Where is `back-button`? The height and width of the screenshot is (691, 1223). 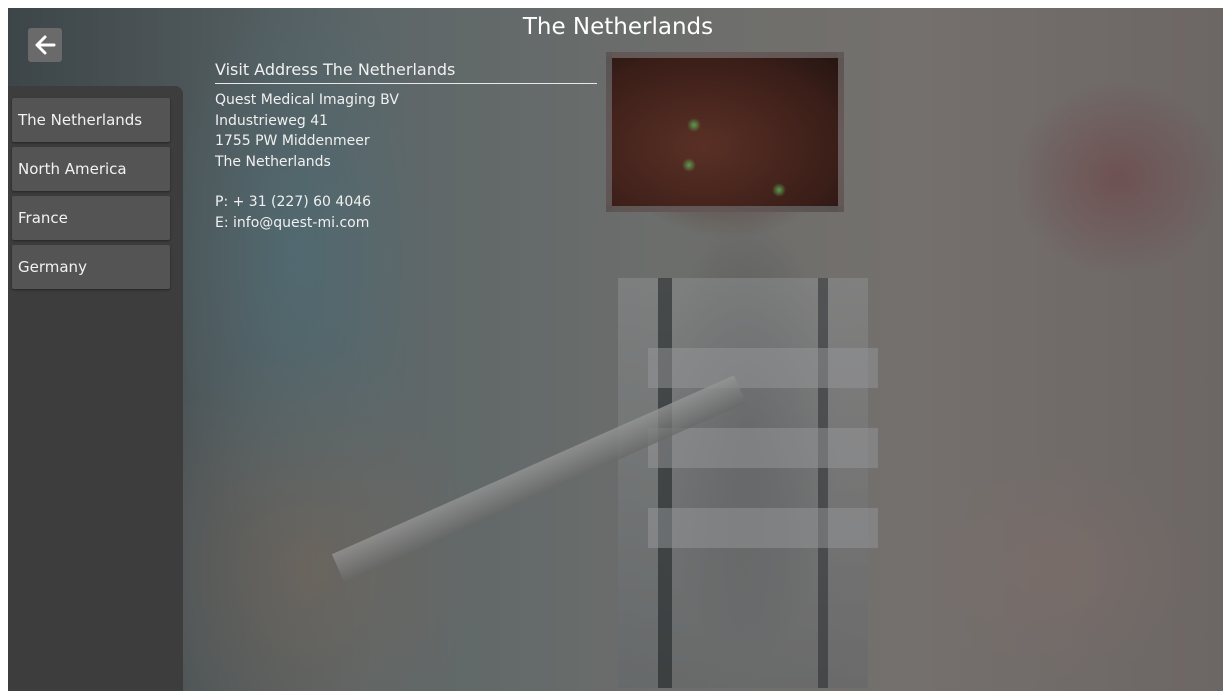
back-button is located at coordinates (45, 45).